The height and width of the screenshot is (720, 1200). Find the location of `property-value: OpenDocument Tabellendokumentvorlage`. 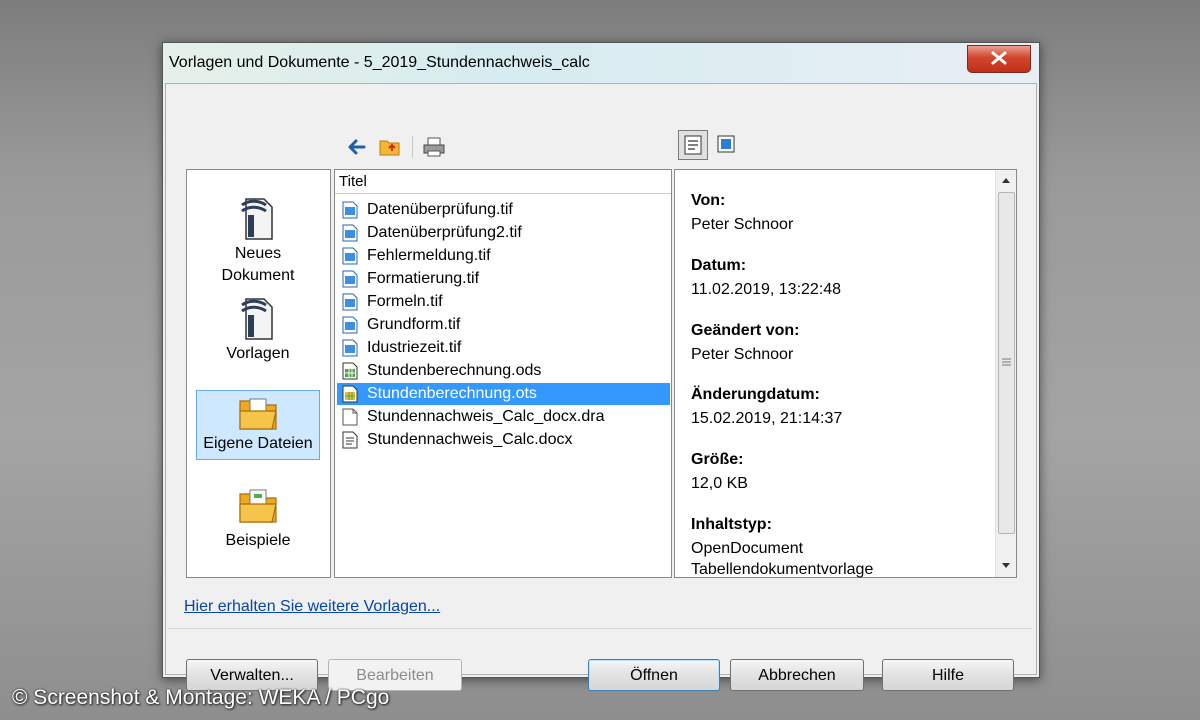

property-value: OpenDocument Tabellendokumentvorlage is located at coordinates (782, 559).